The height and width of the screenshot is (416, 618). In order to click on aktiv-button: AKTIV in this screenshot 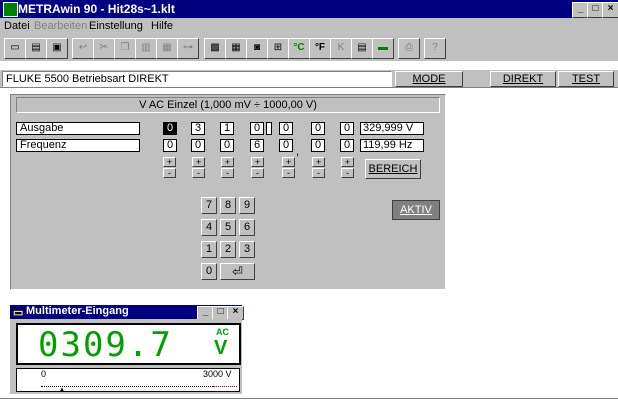, I will do `click(416, 210)`.